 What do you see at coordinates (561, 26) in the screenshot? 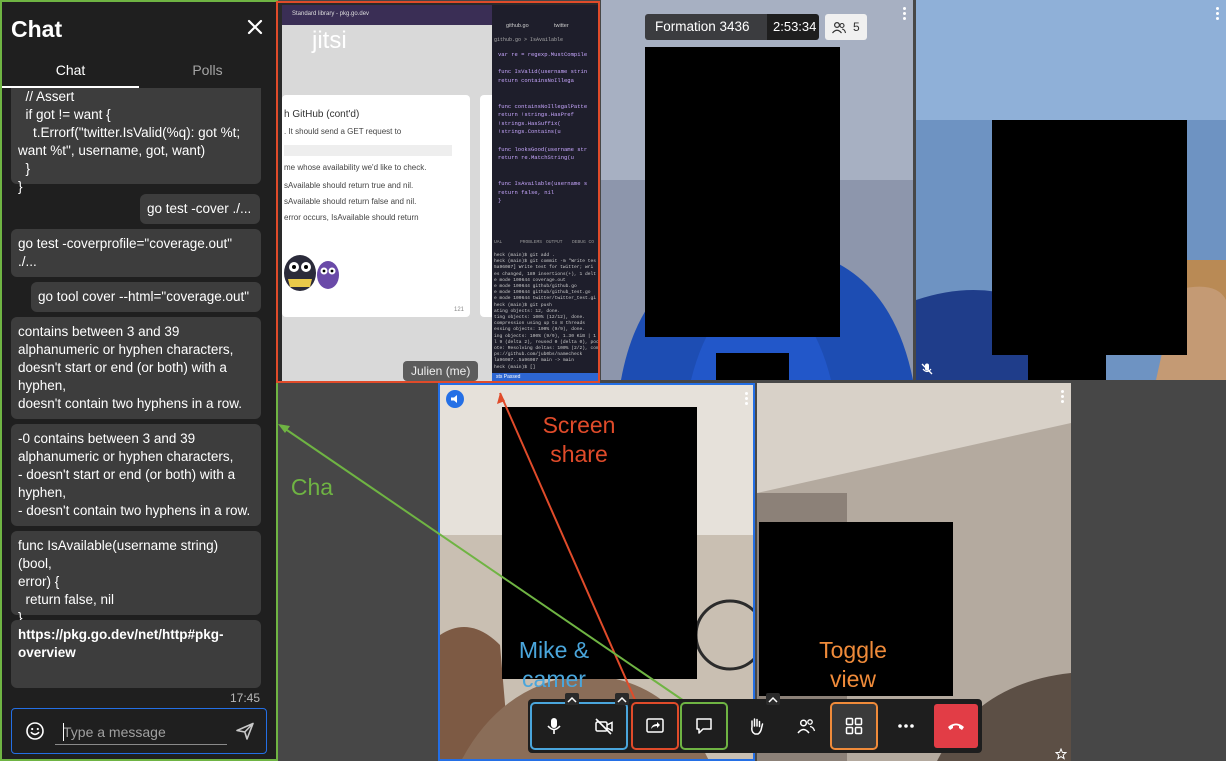
I see `editor-tab: twitter` at bounding box center [561, 26].